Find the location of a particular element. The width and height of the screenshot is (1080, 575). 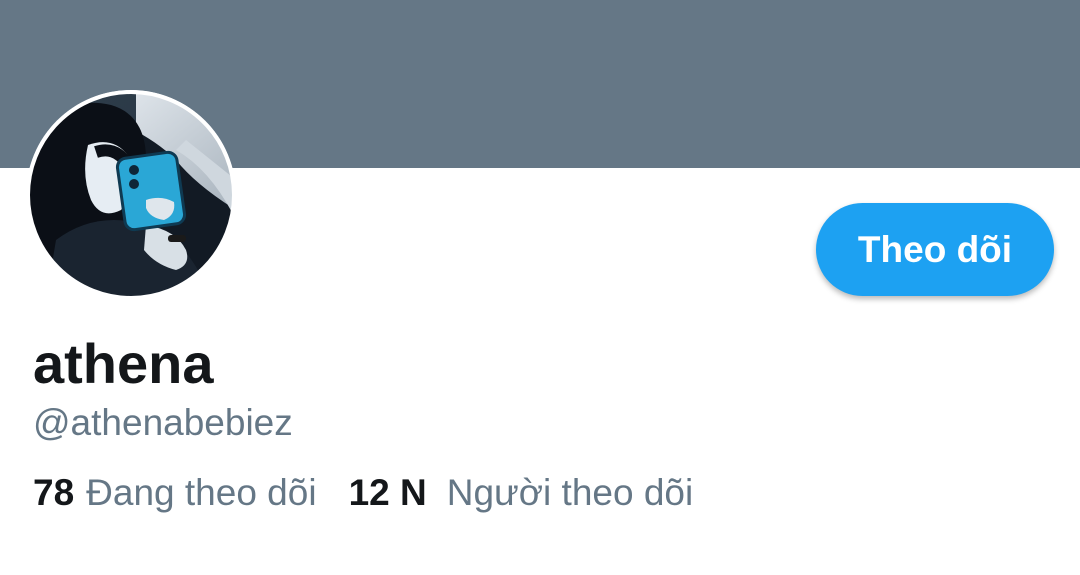

profile-handle: @athenabebiez is located at coordinates (163, 422).